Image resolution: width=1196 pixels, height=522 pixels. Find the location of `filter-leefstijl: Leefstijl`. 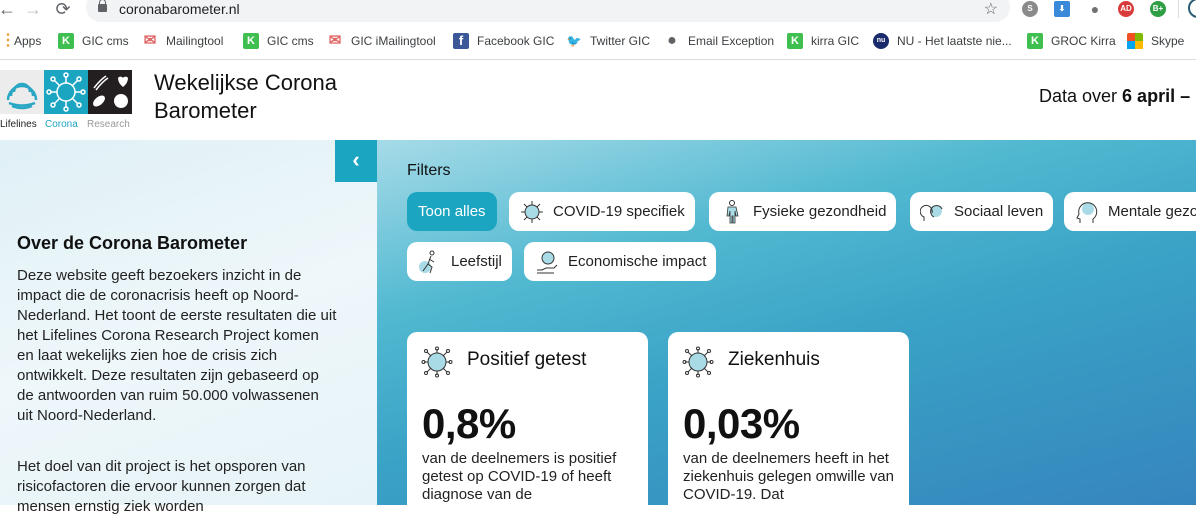

filter-leefstijl: Leefstijl is located at coordinates (459, 261).